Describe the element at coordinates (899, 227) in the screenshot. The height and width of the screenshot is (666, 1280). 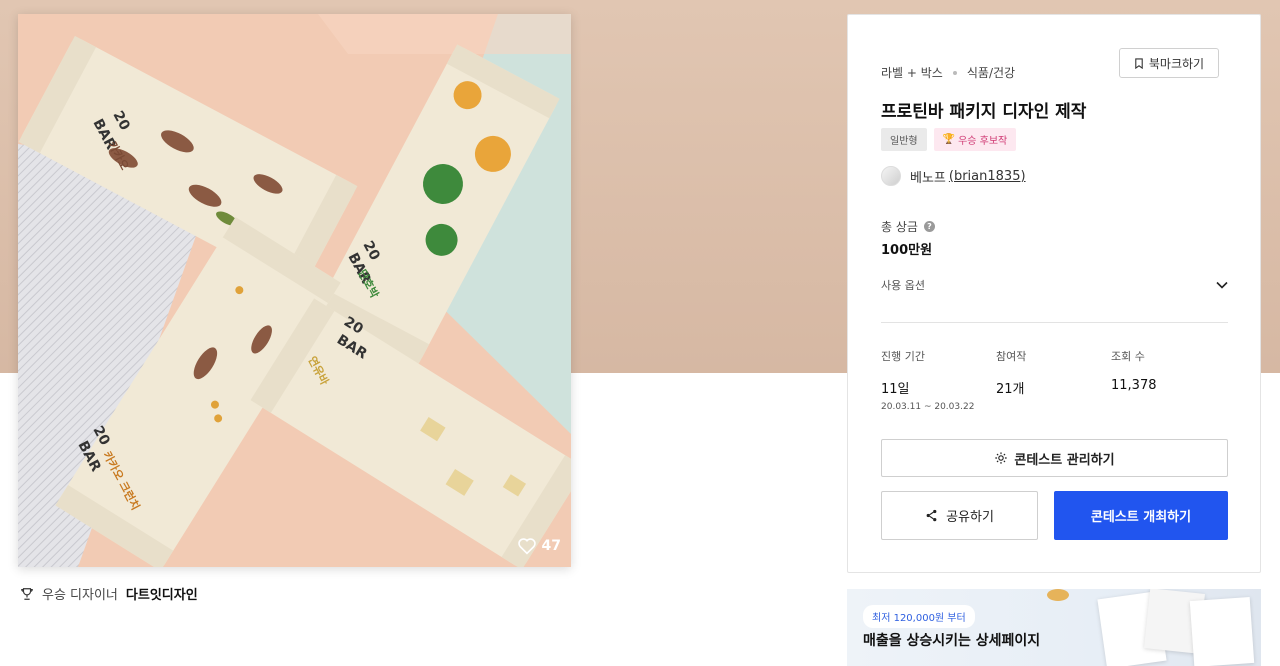
I see `prize-label-text: 총 상금` at that location.